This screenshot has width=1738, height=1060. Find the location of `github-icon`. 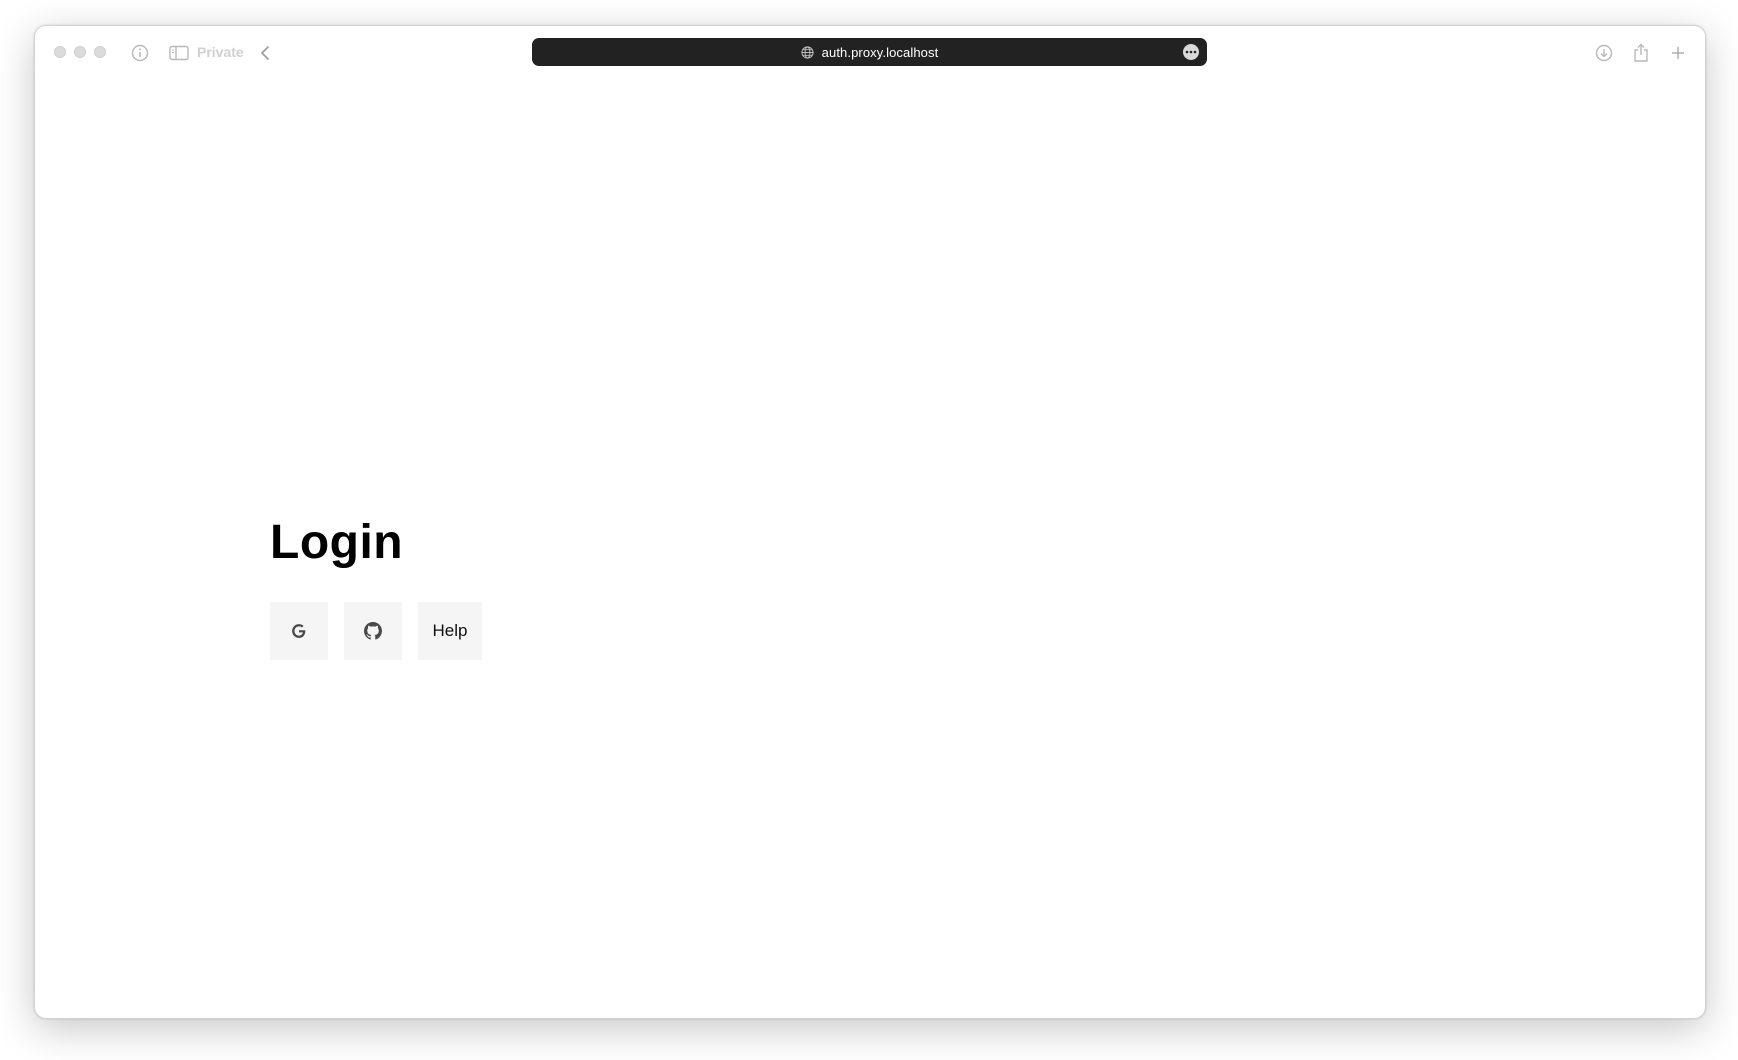

github-icon is located at coordinates (373, 631).